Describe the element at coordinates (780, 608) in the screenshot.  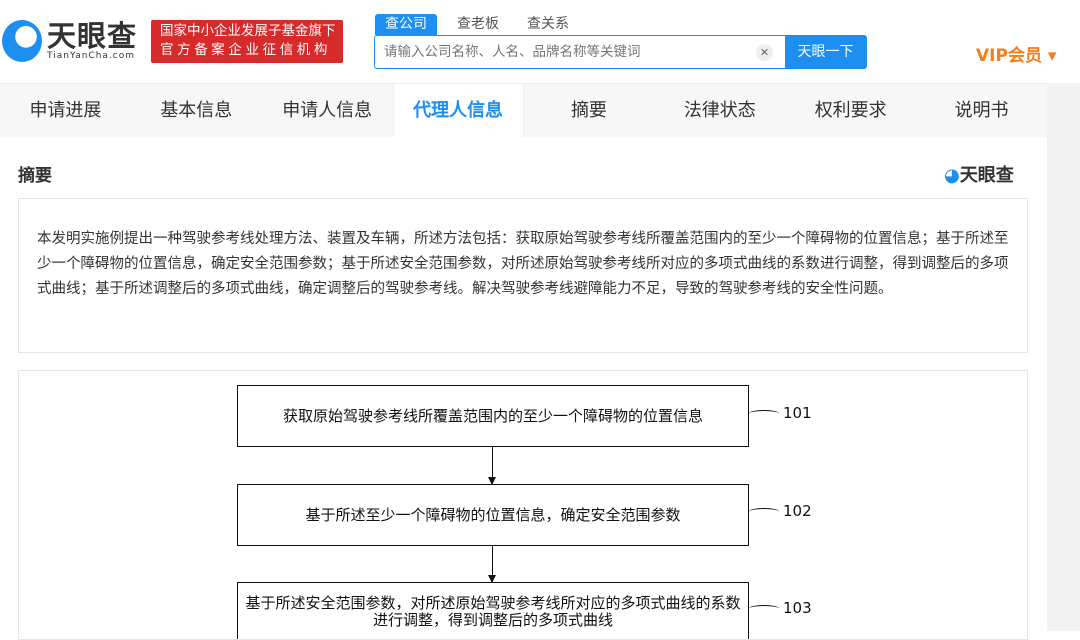
I see `flow-label-103: 103` at that location.